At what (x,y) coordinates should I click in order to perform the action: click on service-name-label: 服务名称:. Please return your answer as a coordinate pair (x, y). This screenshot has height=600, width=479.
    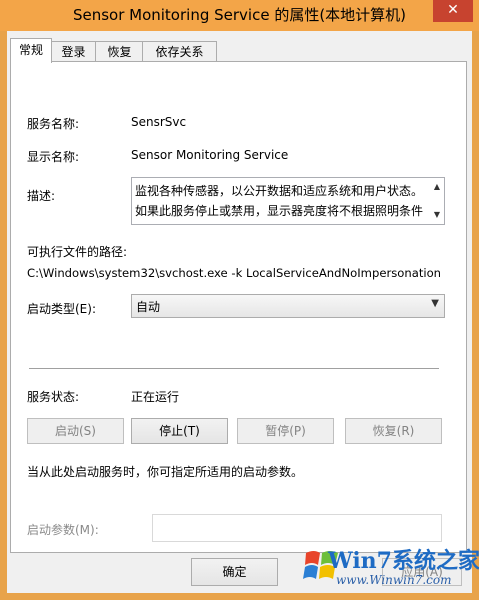
    Looking at the image, I should click on (53, 124).